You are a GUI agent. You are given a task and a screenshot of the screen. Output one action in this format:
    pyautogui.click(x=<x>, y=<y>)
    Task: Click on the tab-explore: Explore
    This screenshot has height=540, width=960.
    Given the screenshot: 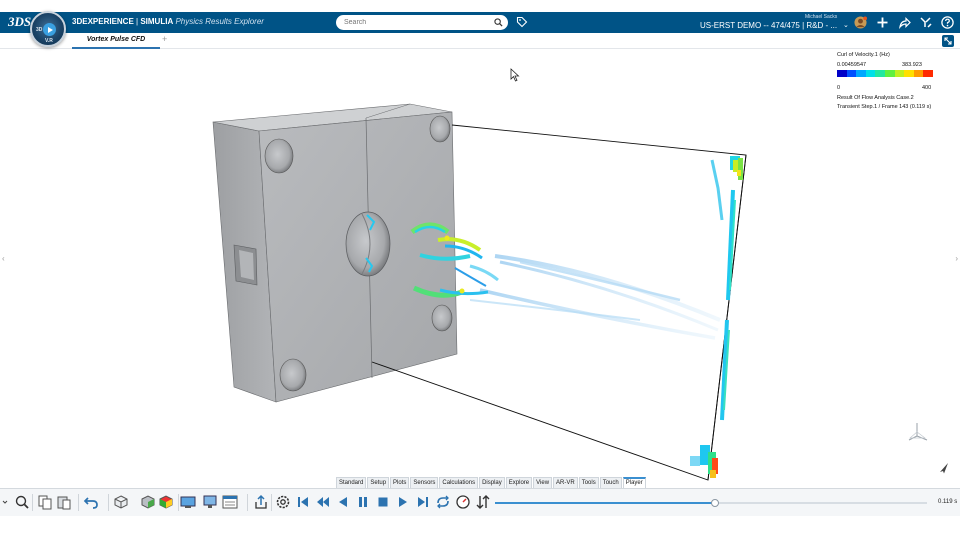 What is the action you would take?
    pyautogui.click(x=519, y=482)
    